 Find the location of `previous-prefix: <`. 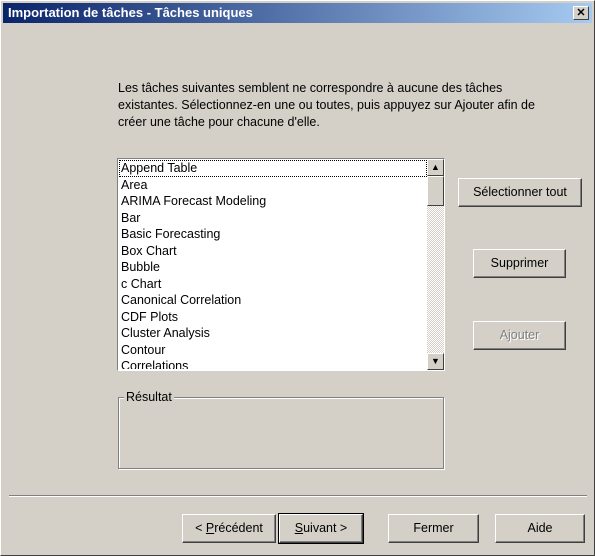

previous-prefix: < is located at coordinates (200, 528).